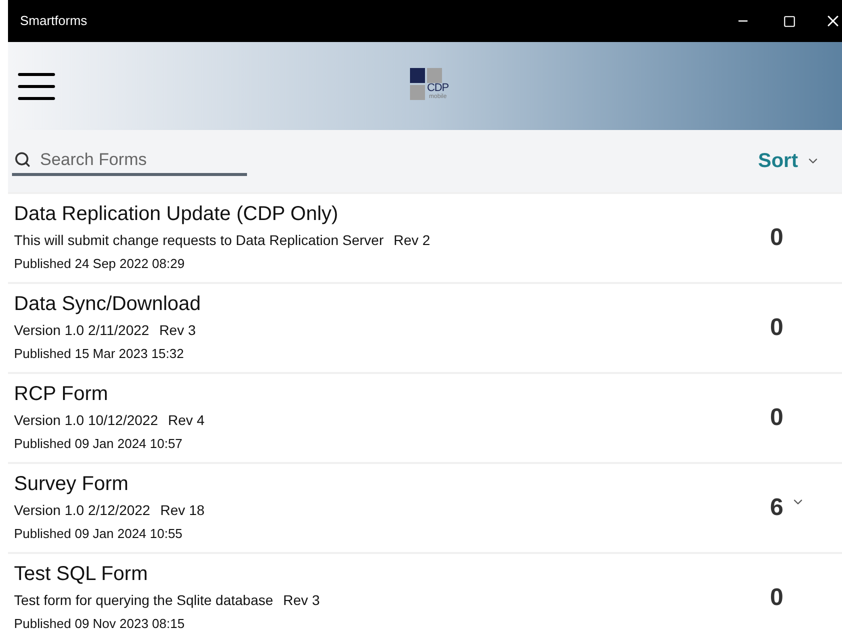 This screenshot has width=842, height=641. What do you see at coordinates (72, 484) in the screenshot?
I see `form-title: Survey Form` at bounding box center [72, 484].